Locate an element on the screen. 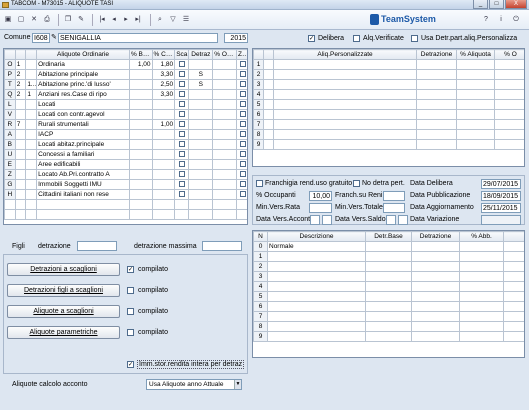 The image size is (529, 410). delibera-checkbox: ✓ is located at coordinates (311, 38).